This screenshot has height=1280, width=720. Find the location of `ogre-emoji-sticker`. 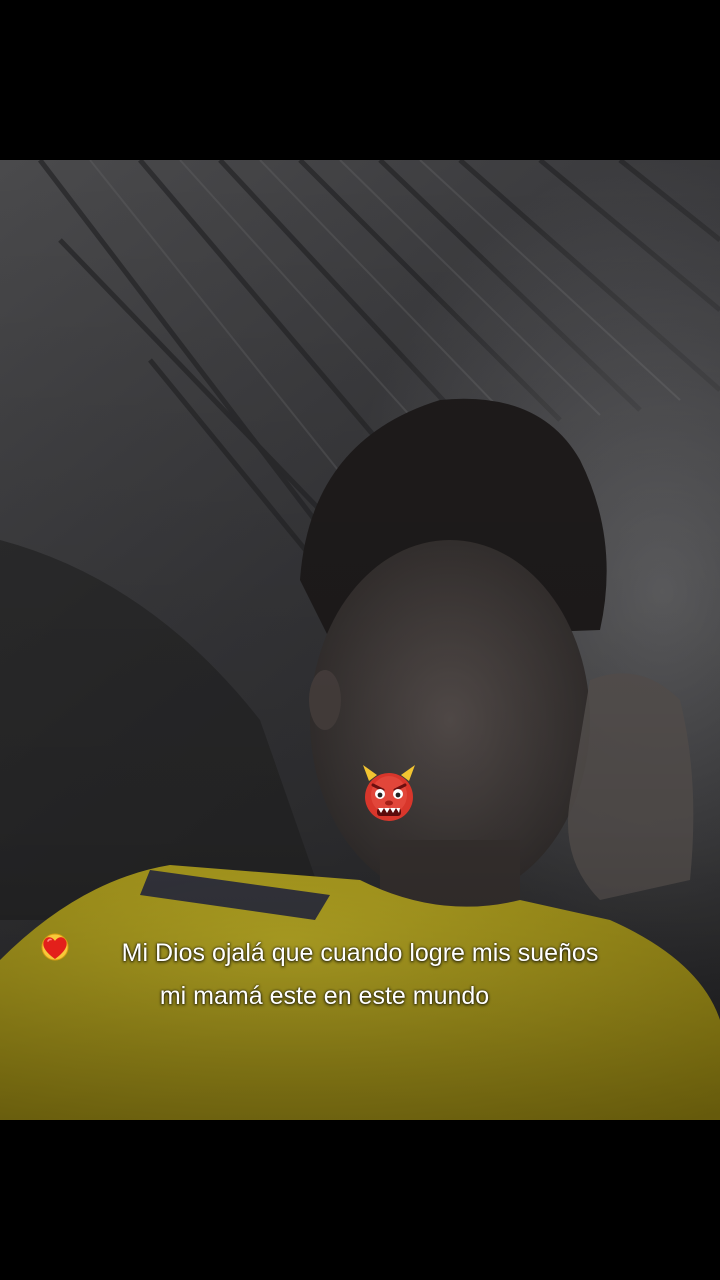

ogre-emoji-sticker is located at coordinates (389, 793).